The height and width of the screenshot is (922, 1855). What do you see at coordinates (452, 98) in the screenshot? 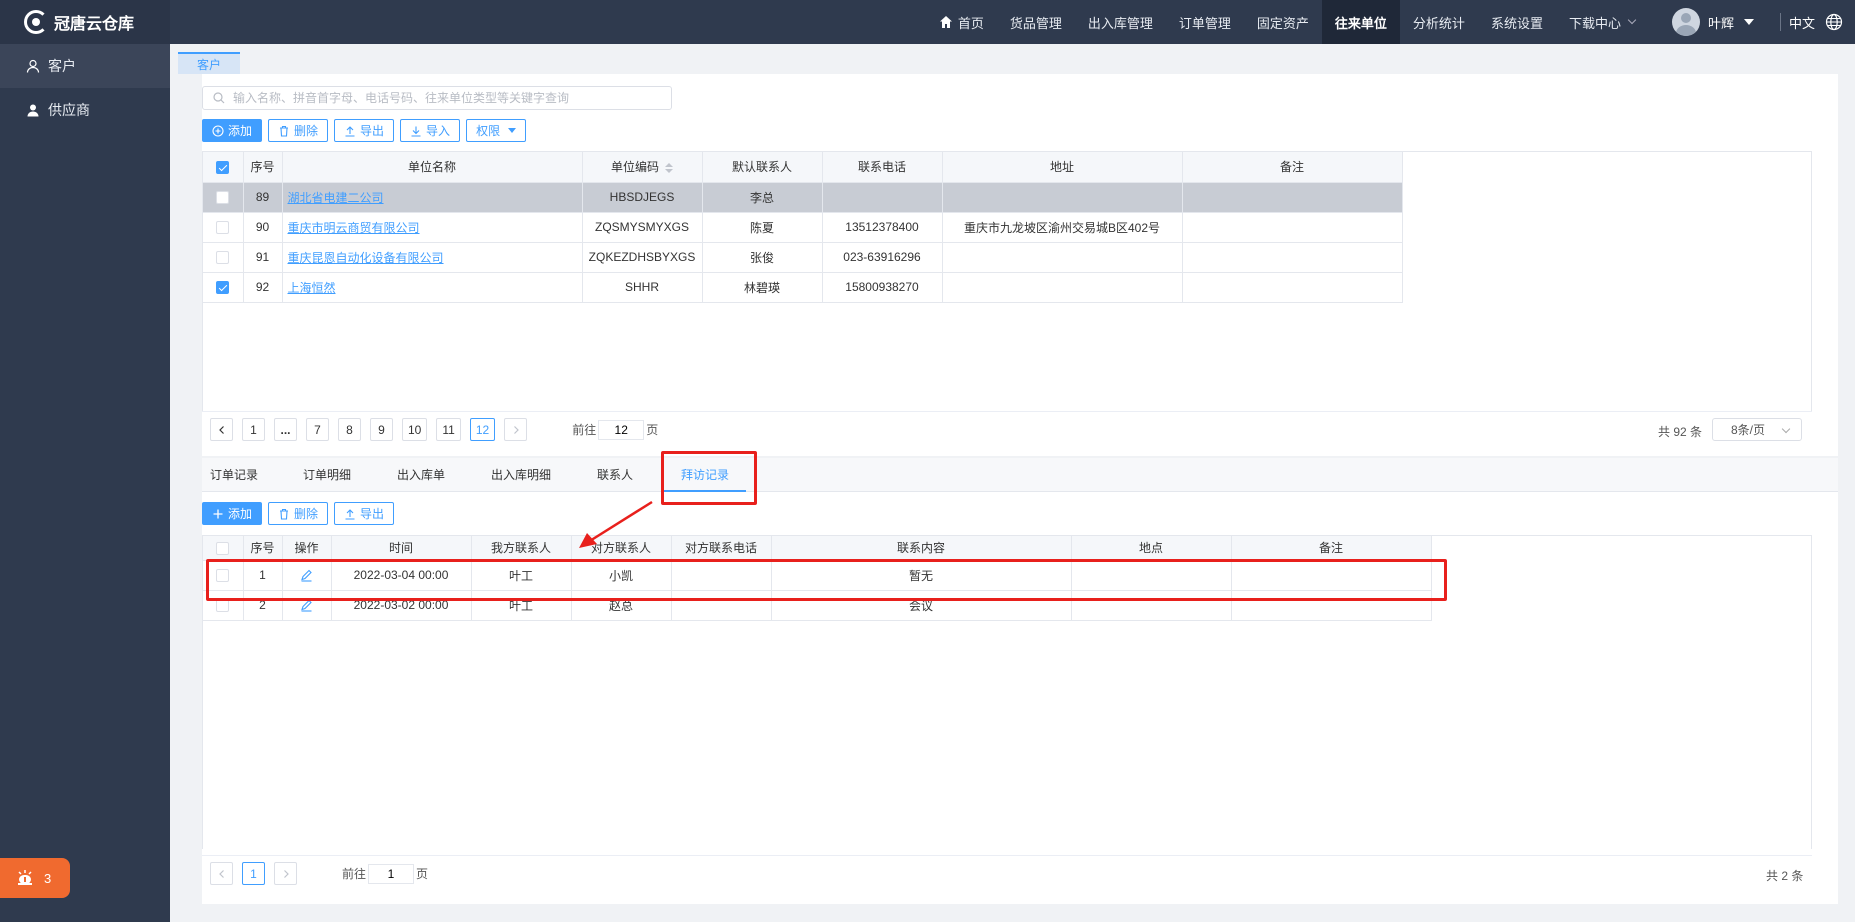
I see `search-input` at bounding box center [452, 98].